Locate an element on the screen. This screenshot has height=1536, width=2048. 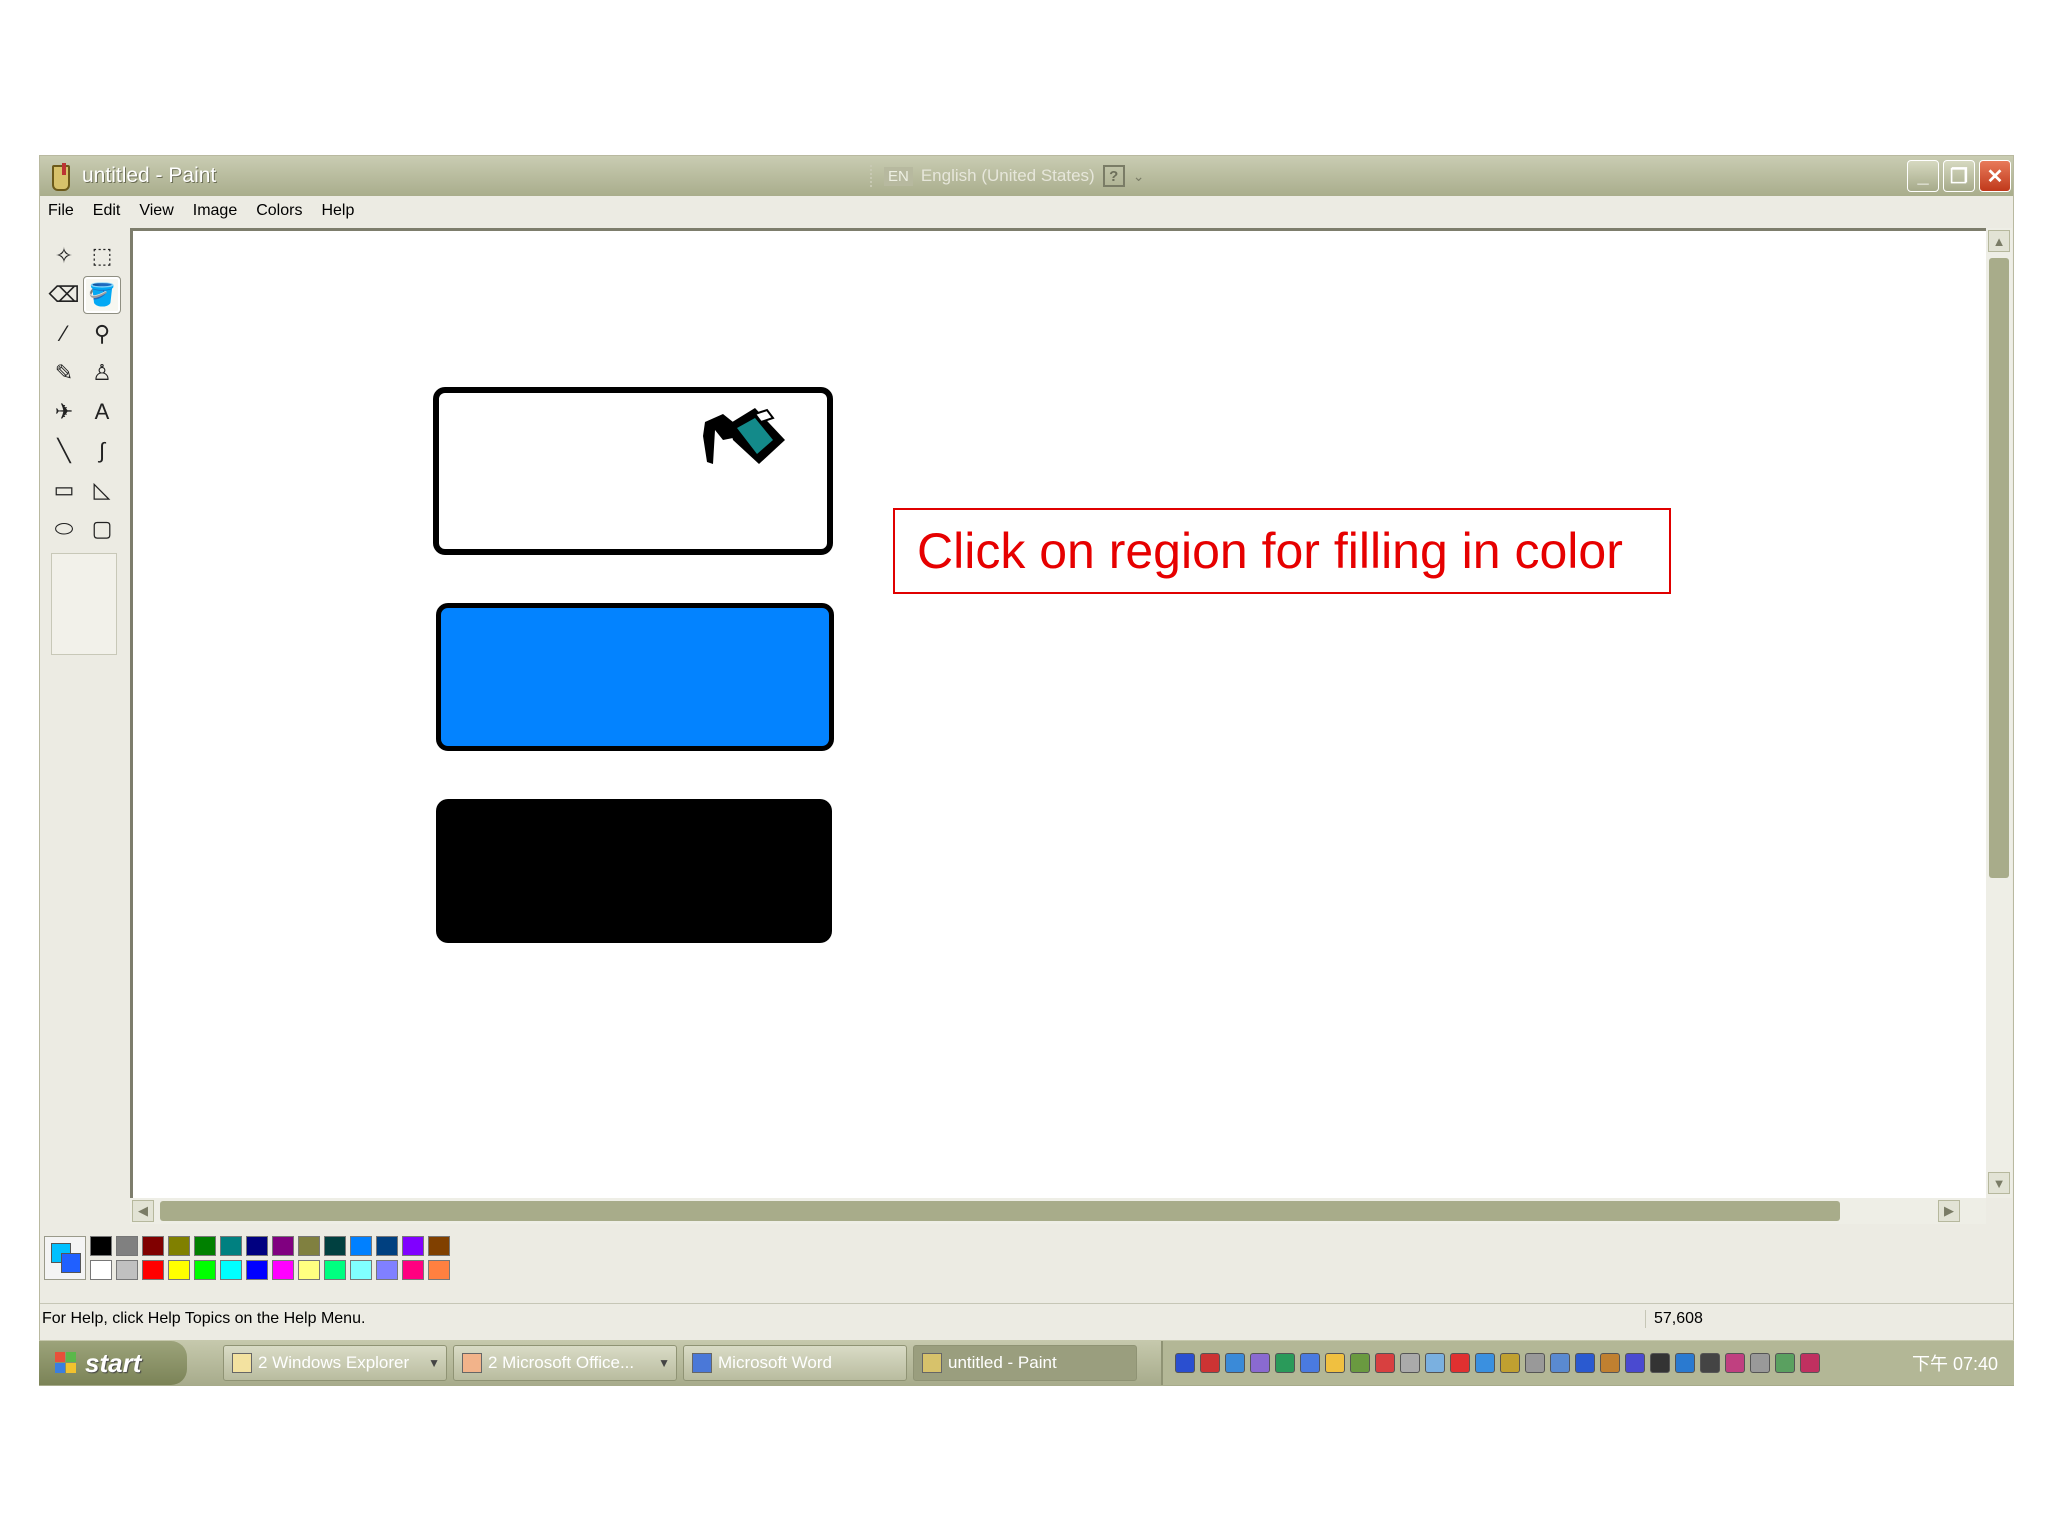
airbrush-icon: ✈ is located at coordinates (64, 412).